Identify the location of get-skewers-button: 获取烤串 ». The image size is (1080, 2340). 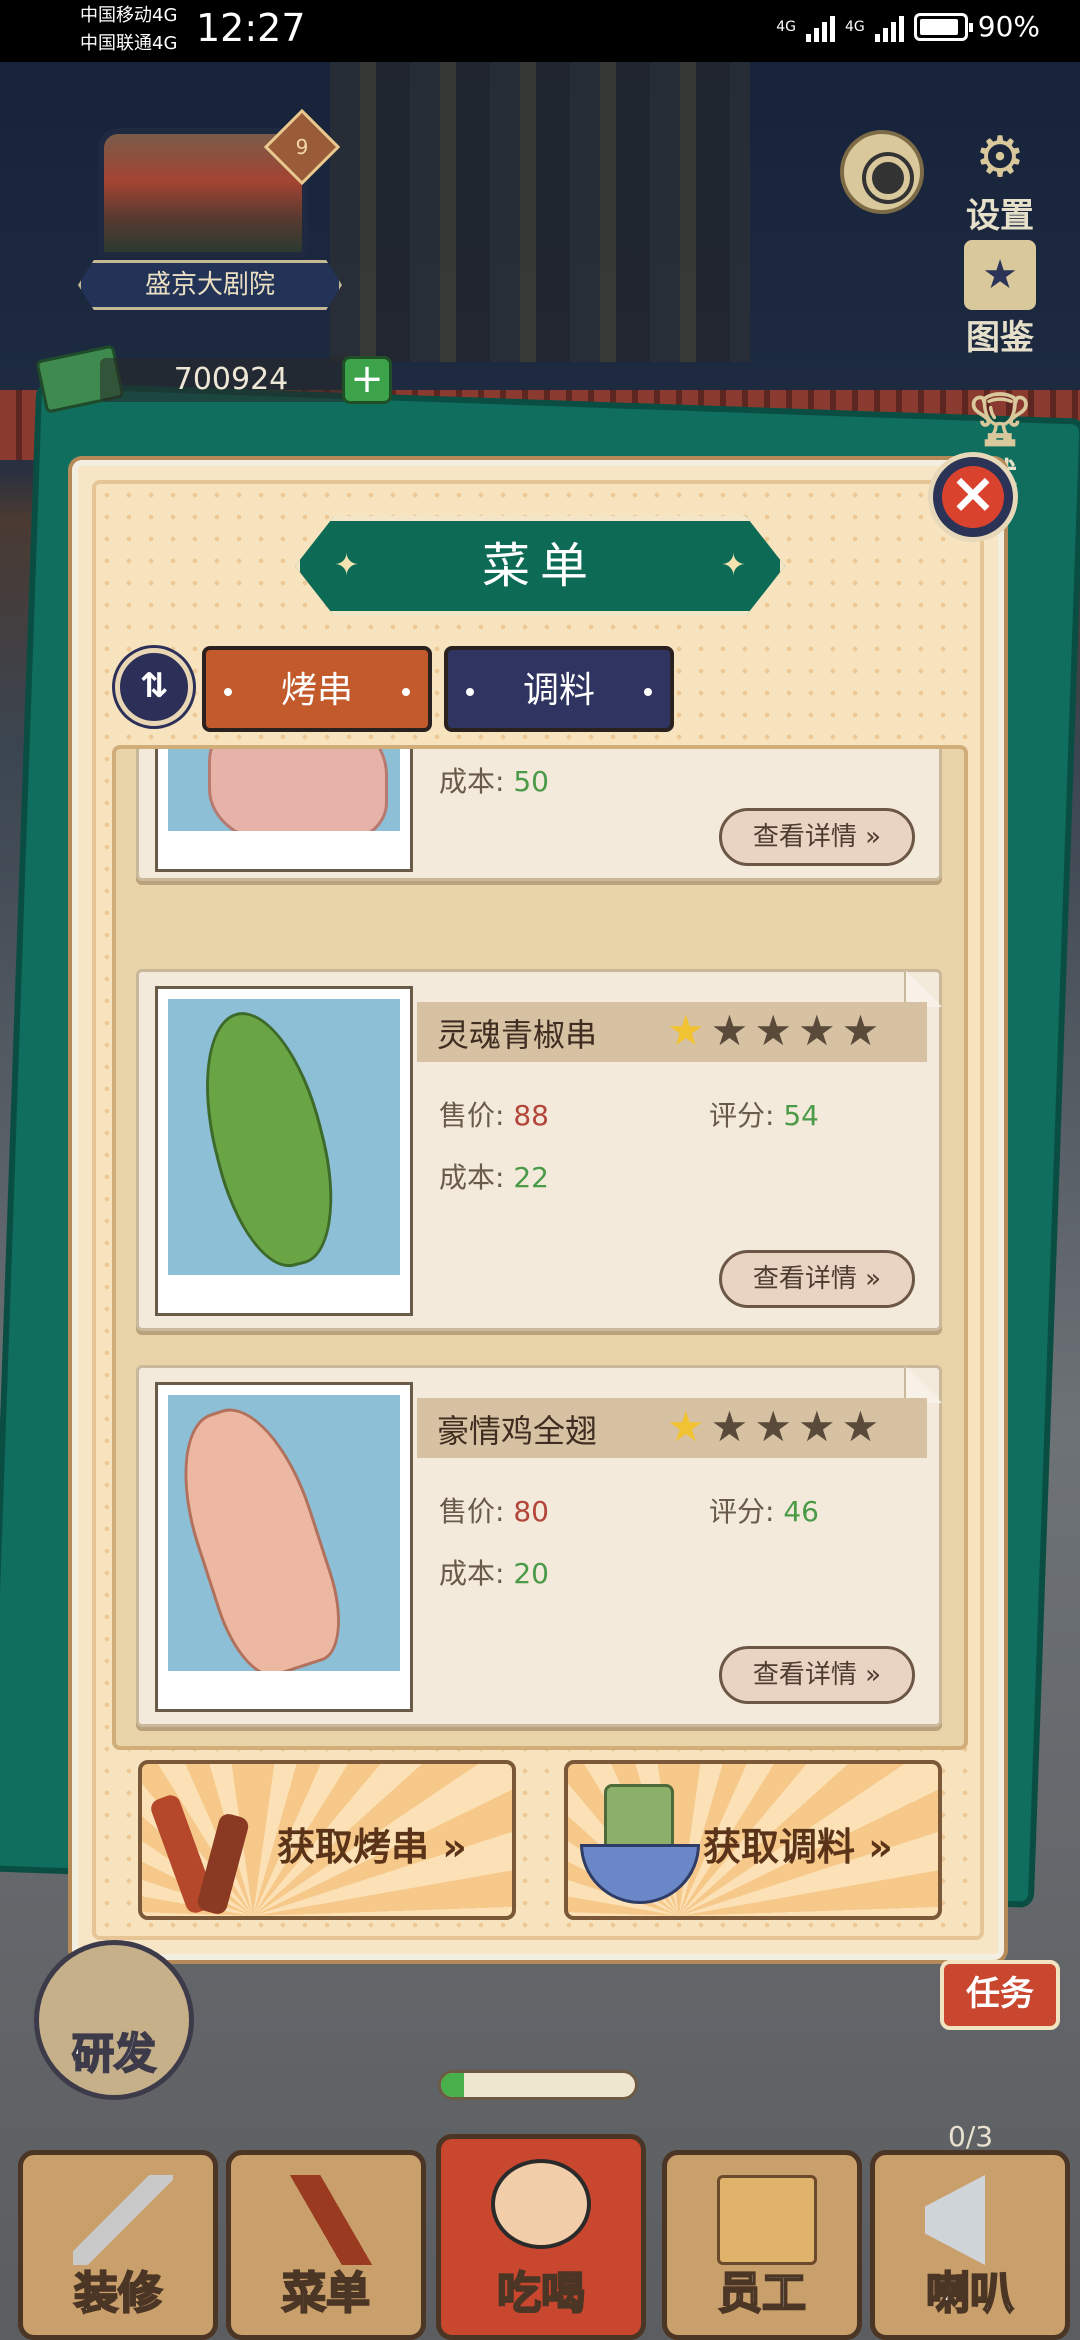
(327, 1840).